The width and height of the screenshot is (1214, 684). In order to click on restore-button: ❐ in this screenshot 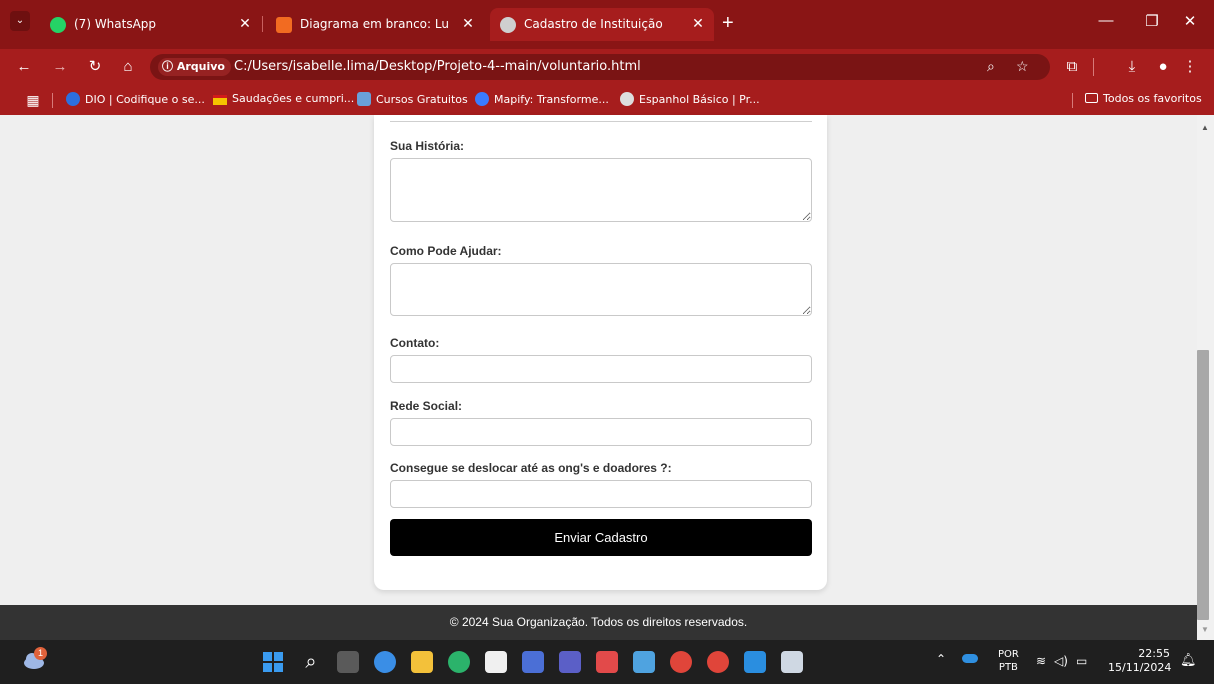, I will do `click(1152, 21)`.